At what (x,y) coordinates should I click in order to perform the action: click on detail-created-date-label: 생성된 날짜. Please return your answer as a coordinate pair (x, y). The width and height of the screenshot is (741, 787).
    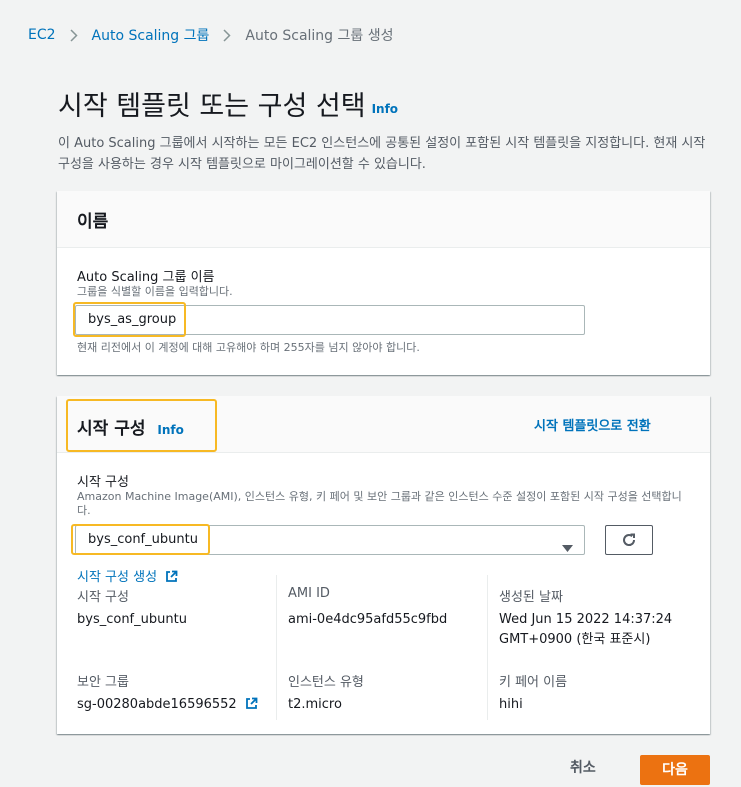
    Looking at the image, I should click on (531, 597).